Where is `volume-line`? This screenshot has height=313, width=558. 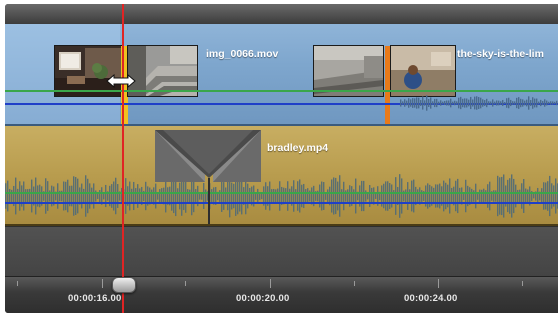
volume-line is located at coordinates (281, 193).